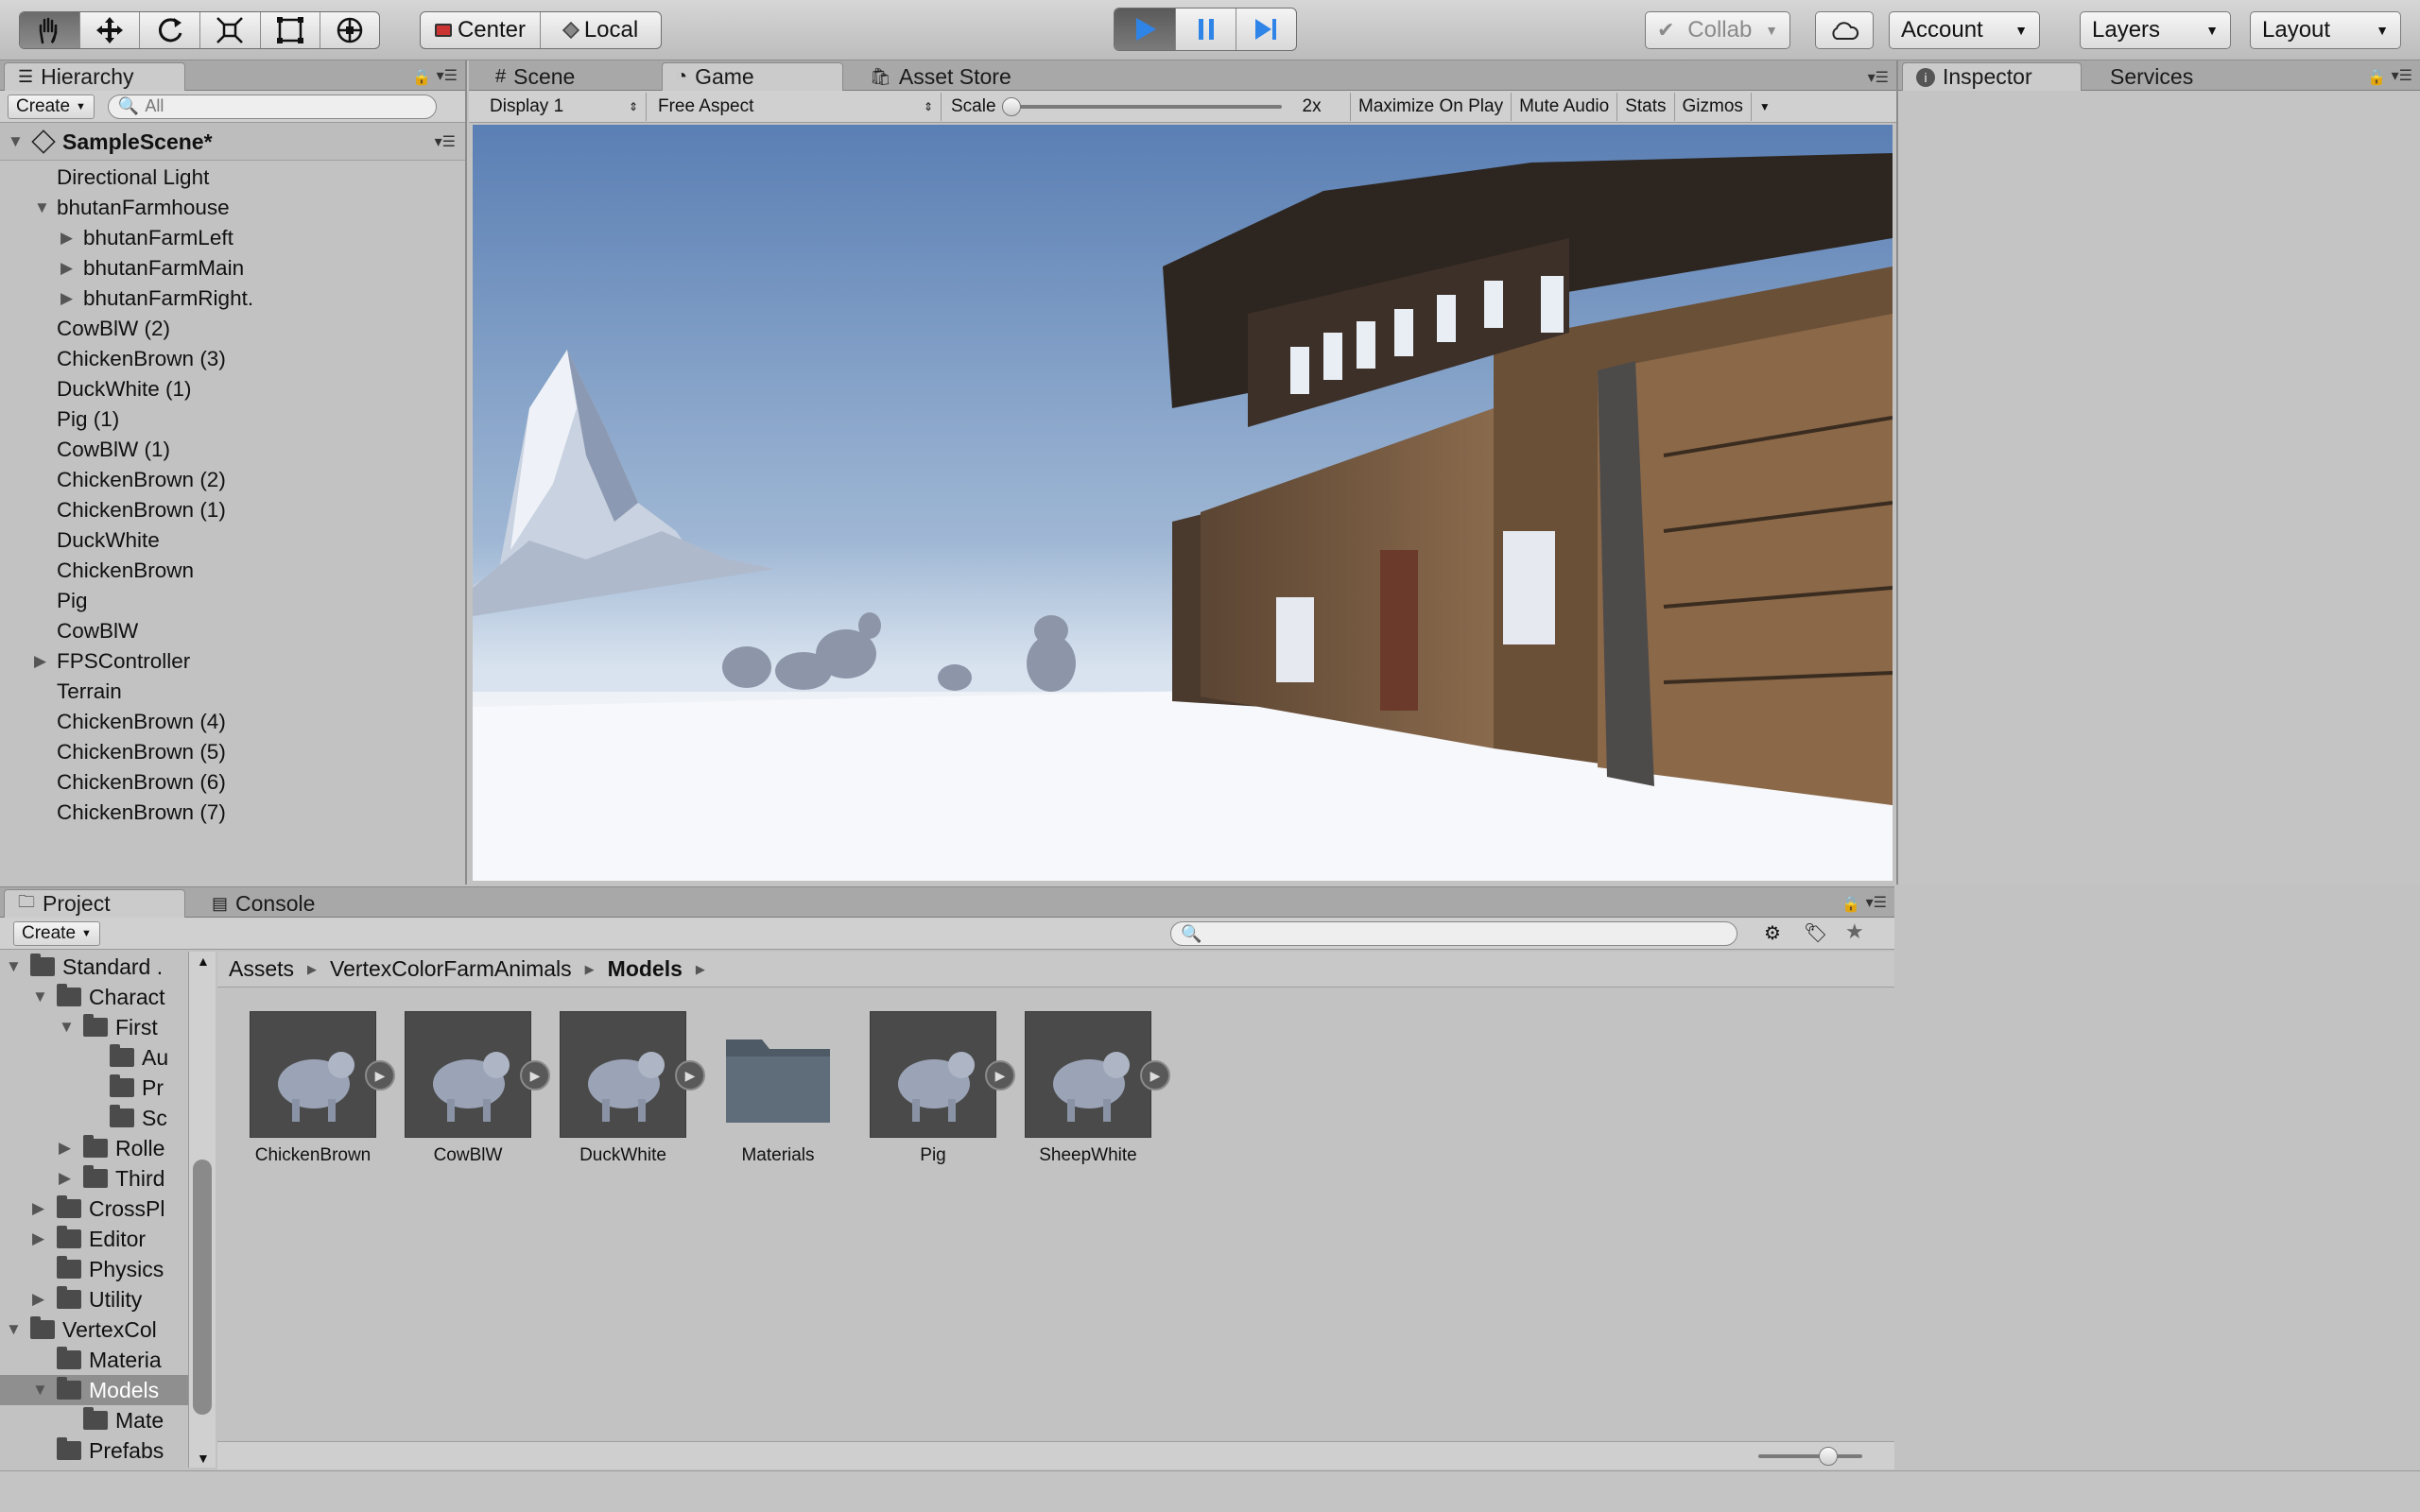  I want to click on layers-dropdown: Layers ▼, so click(2155, 30).